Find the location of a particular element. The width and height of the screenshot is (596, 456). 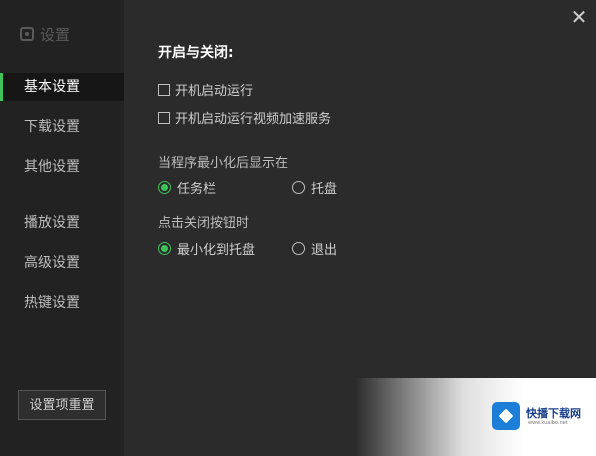

sidebar-item-other: 其他设置 is located at coordinates (62, 167).